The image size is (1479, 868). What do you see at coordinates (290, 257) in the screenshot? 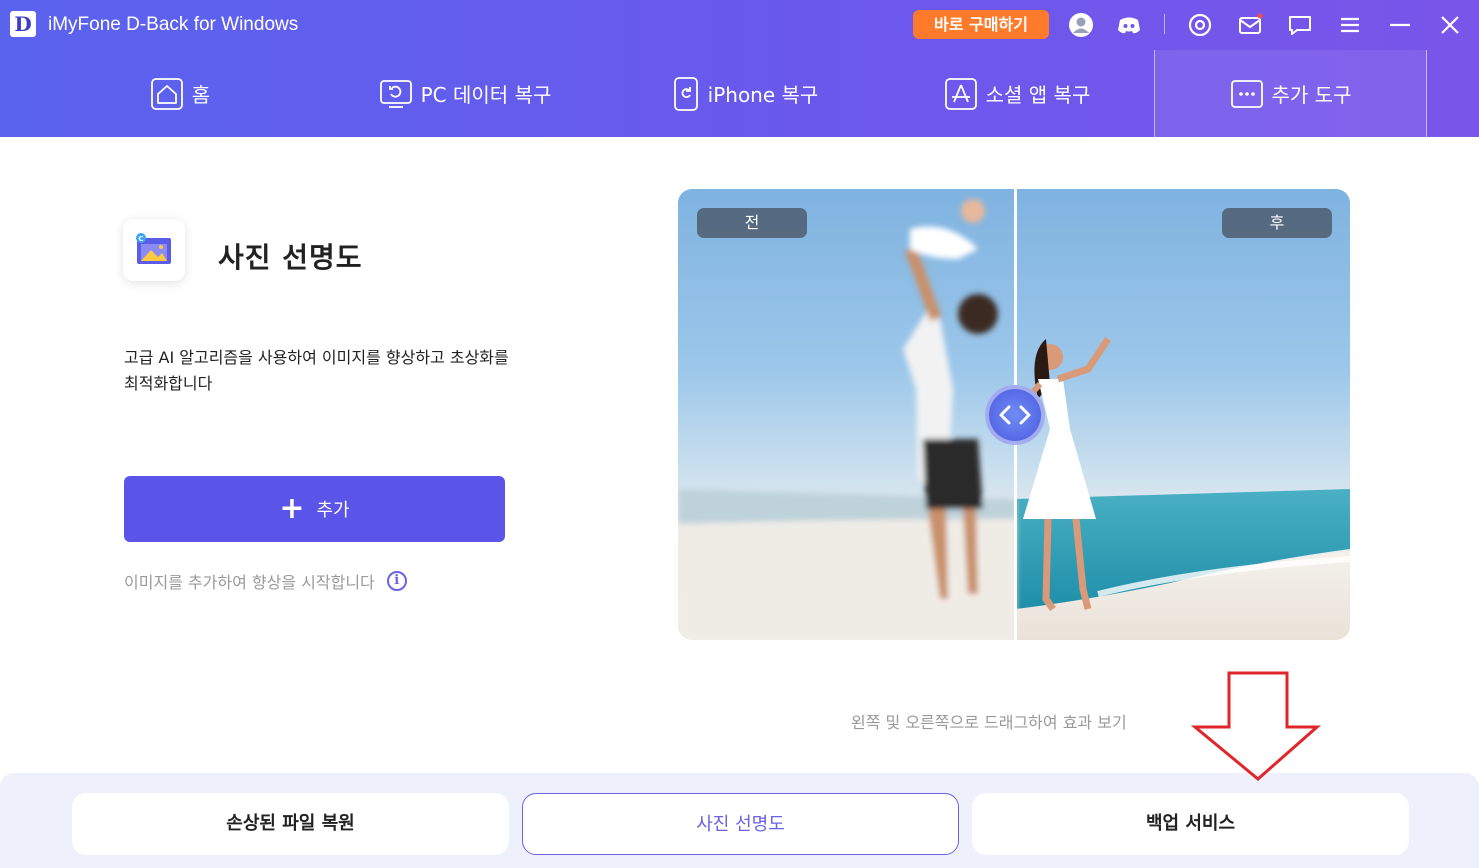
I see `feature-title: 사진 선명도` at bounding box center [290, 257].